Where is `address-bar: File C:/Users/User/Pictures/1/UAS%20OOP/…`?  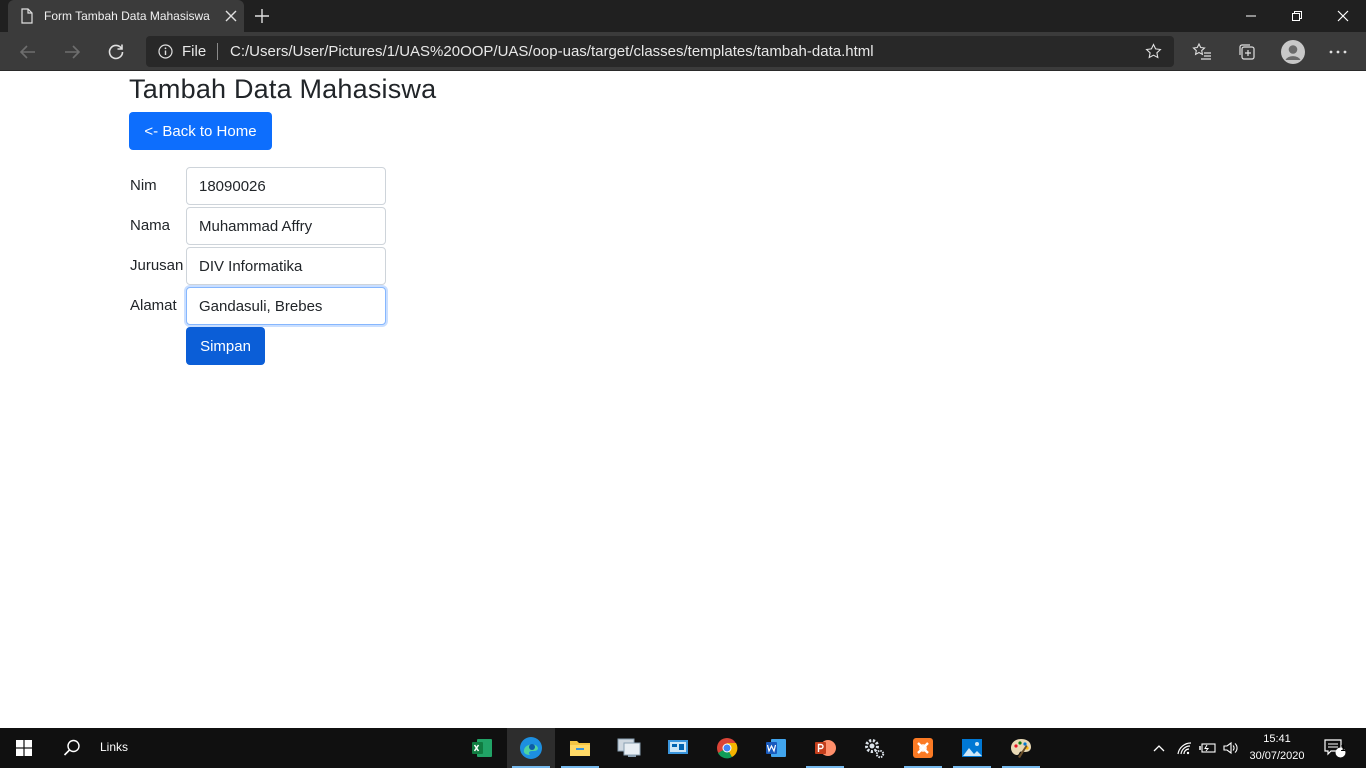
address-bar: File C:/Users/User/Pictures/1/UAS%20OOP/… is located at coordinates (660, 51).